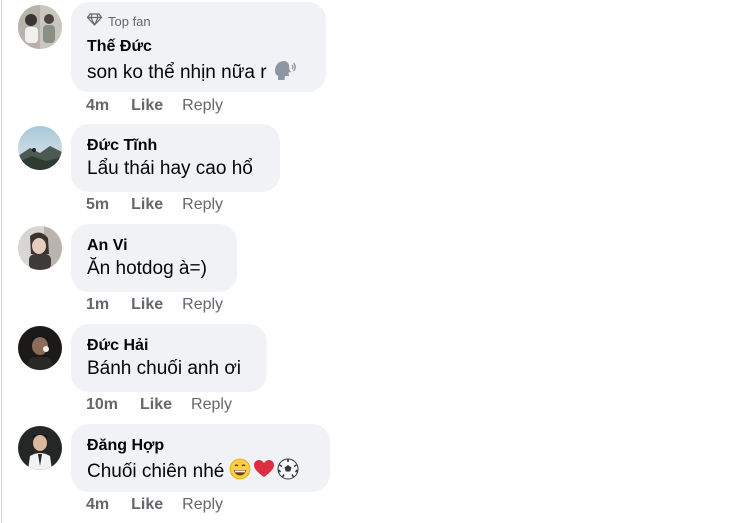 The width and height of the screenshot is (747, 523). I want to click on comment-text: Bánh chuối anh ơi, so click(164, 368).